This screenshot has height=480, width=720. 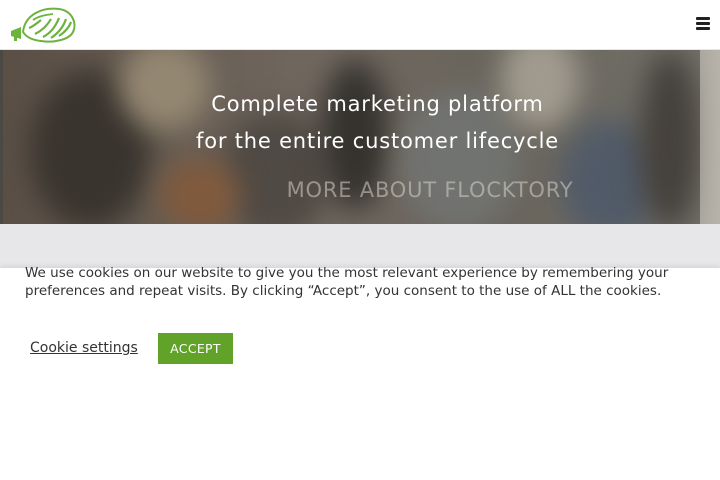 I want to click on more-about-button: MORE ABOUT FLOCKTORY, so click(x=430, y=190).